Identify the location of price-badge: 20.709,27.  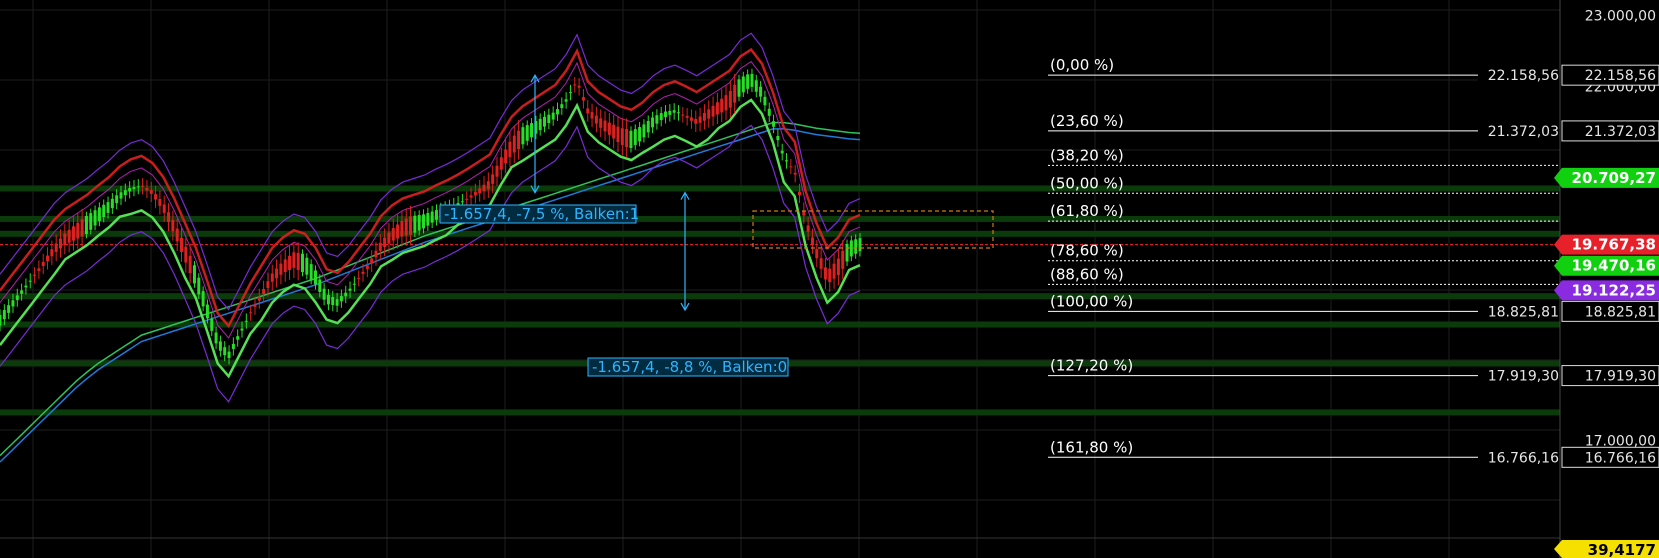
(1606, 177).